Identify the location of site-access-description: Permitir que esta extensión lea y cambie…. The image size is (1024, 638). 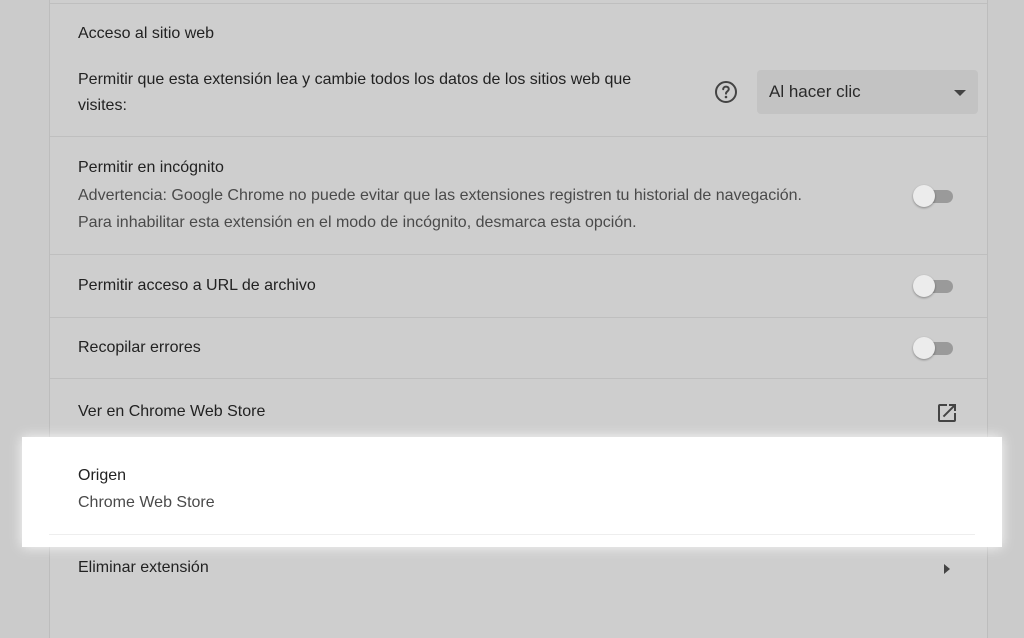
(355, 79).